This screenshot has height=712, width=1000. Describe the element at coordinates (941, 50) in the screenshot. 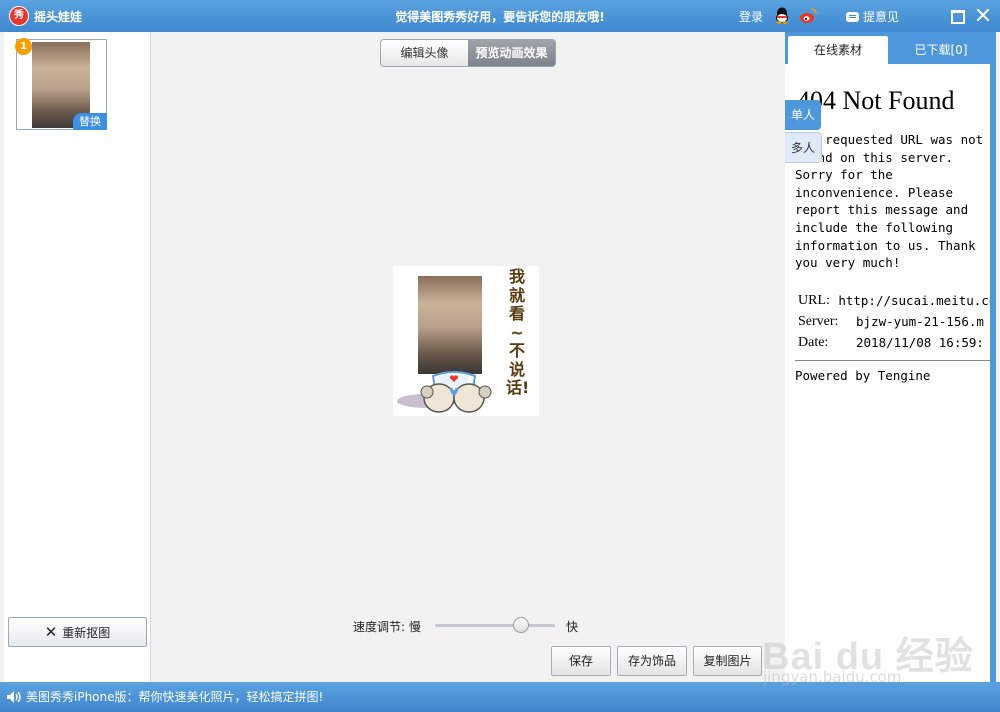

I see `tab-downloaded: 已下载[0]` at that location.